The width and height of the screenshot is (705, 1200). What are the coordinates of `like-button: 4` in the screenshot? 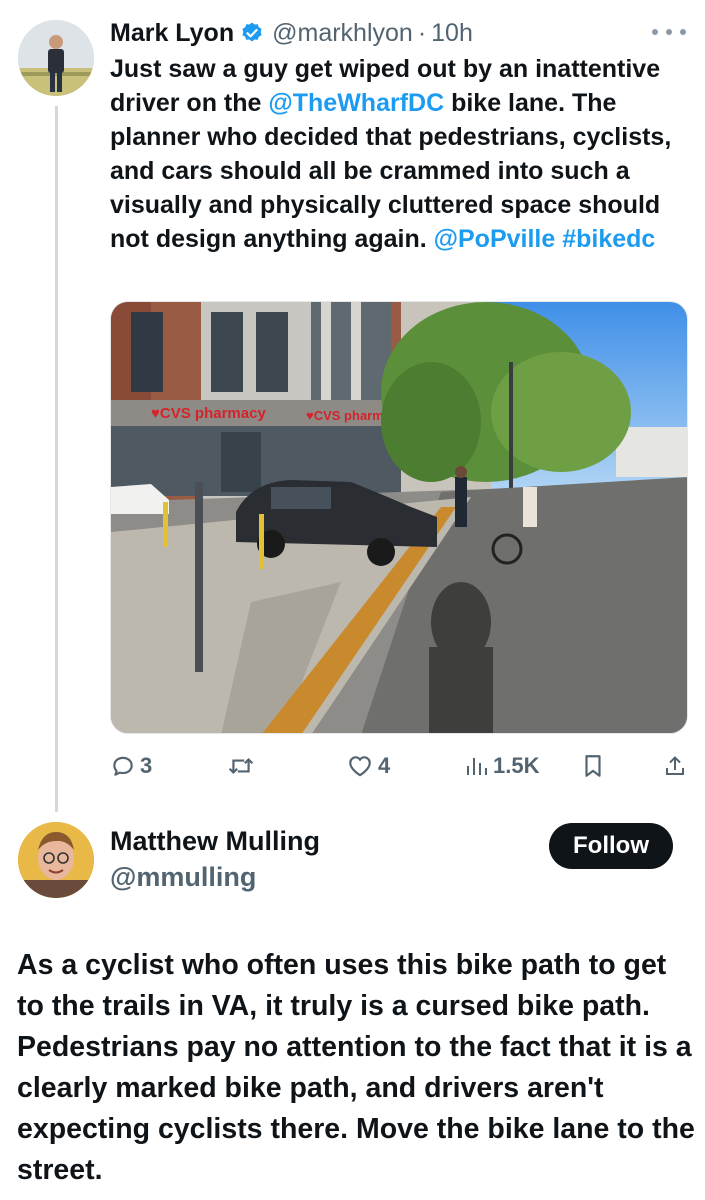 It's located at (368, 766).